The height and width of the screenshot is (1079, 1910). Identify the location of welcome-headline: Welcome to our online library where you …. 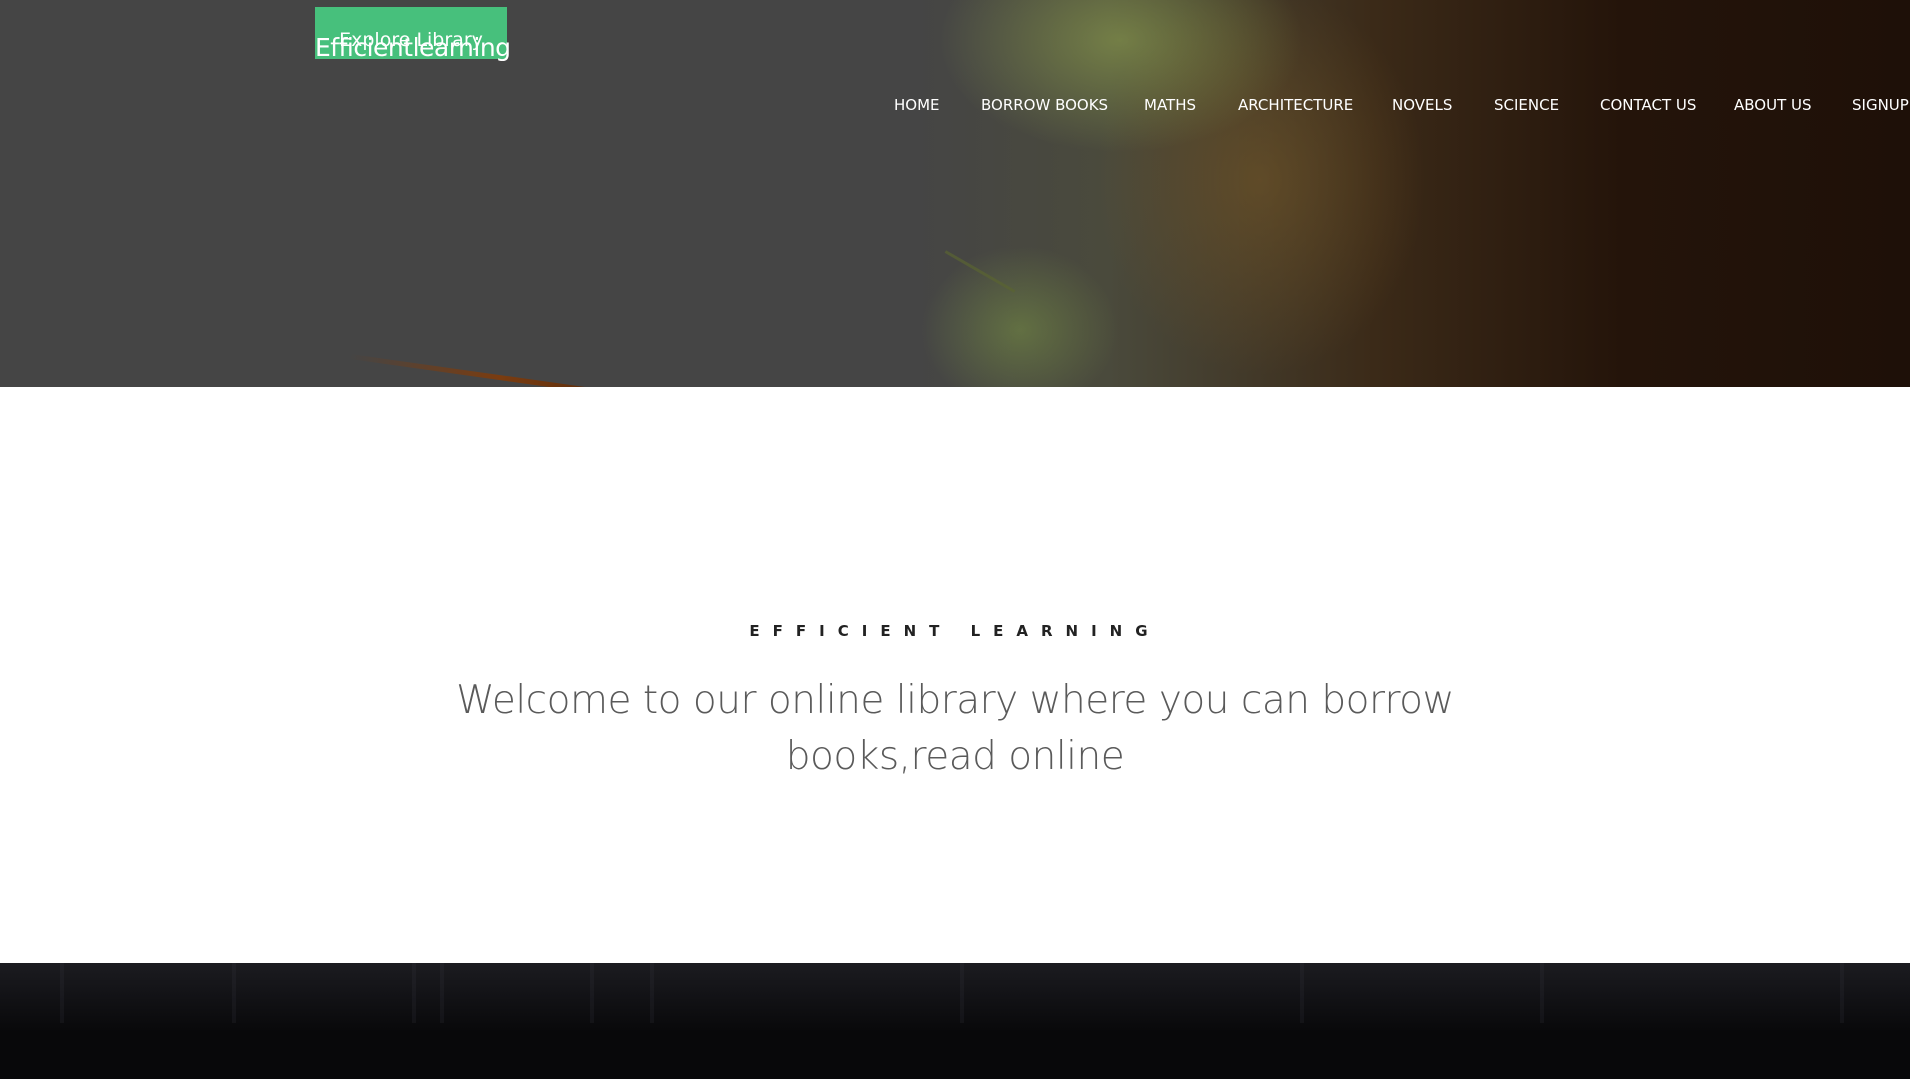
(955, 729).